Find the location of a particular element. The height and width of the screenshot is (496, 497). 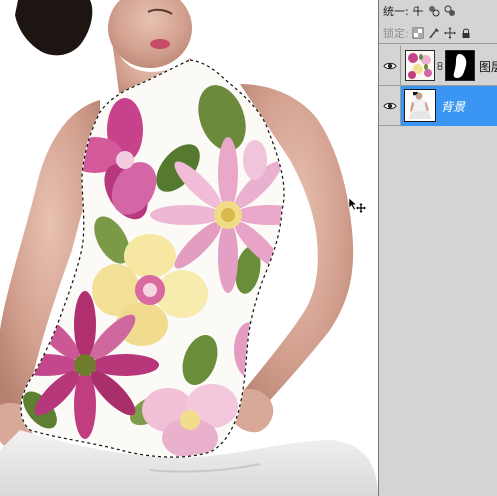

unify-visibility-icon is located at coordinates (434, 11).